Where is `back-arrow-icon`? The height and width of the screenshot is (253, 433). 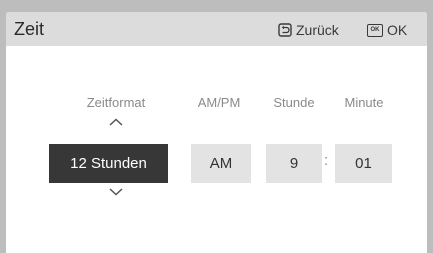
back-arrow-icon is located at coordinates (285, 30).